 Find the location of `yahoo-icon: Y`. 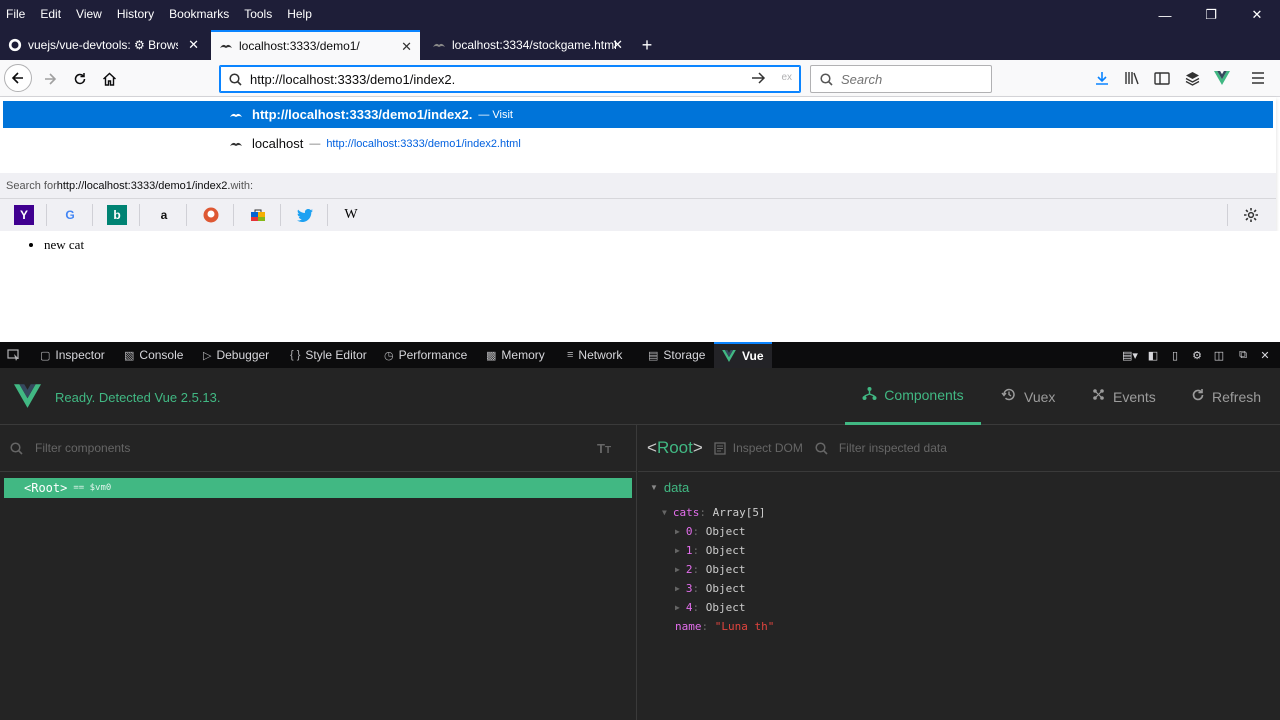

yahoo-icon: Y is located at coordinates (24, 215).